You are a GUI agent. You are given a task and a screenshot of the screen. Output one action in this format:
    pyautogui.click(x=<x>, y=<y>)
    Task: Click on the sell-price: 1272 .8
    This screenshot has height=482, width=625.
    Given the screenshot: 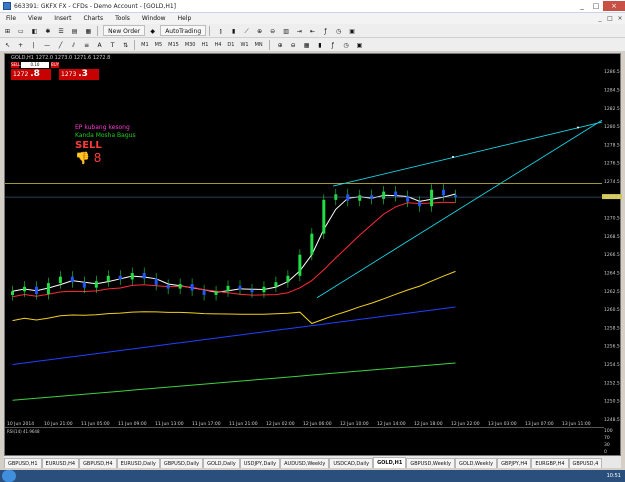 What is the action you would take?
    pyautogui.click(x=31, y=74)
    